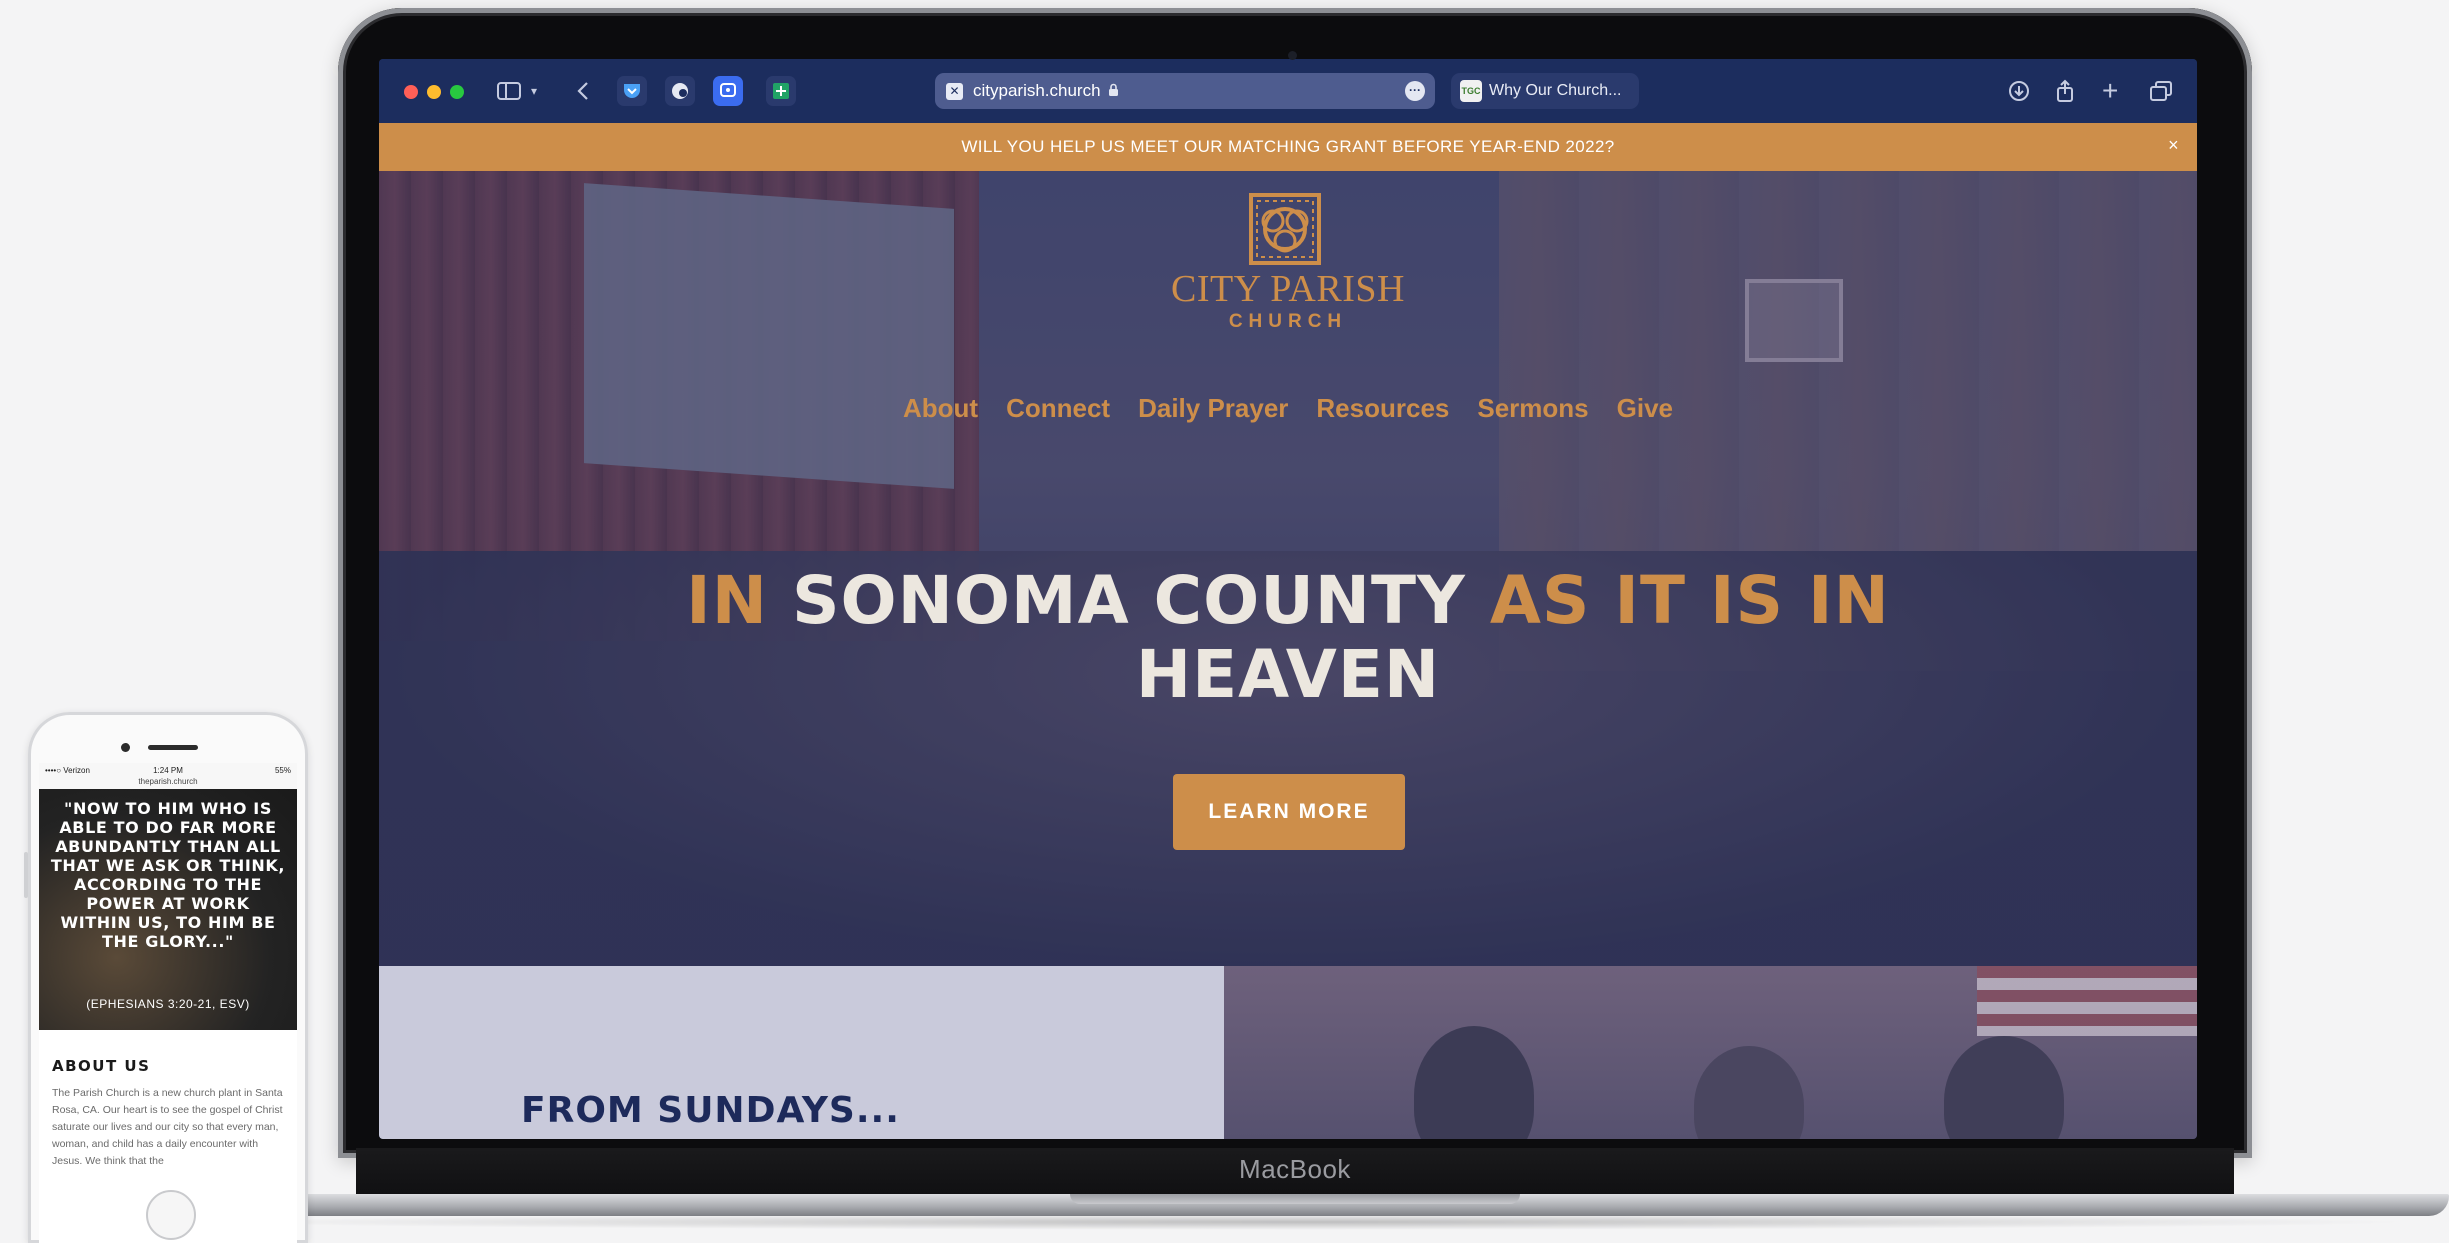  Describe the element at coordinates (2161, 91) in the screenshot. I see `tabs-icon` at that location.